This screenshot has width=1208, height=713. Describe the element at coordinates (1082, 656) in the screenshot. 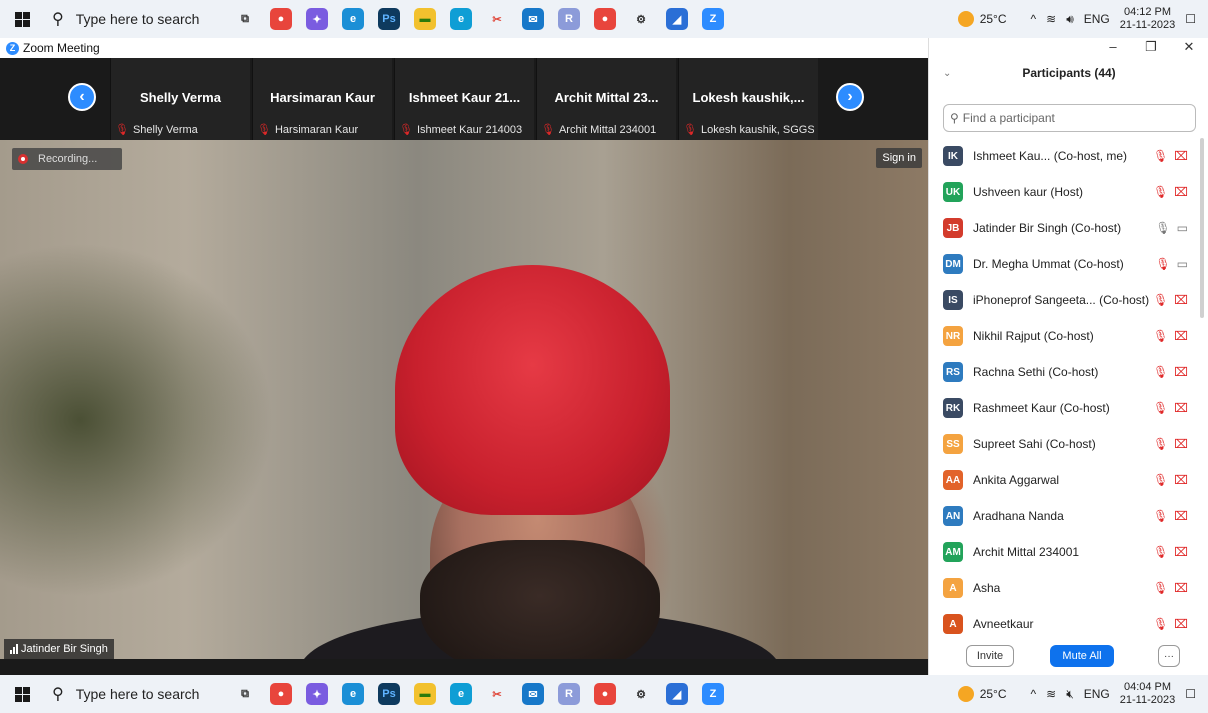

I see `mute-all-button: Mute All` at that location.